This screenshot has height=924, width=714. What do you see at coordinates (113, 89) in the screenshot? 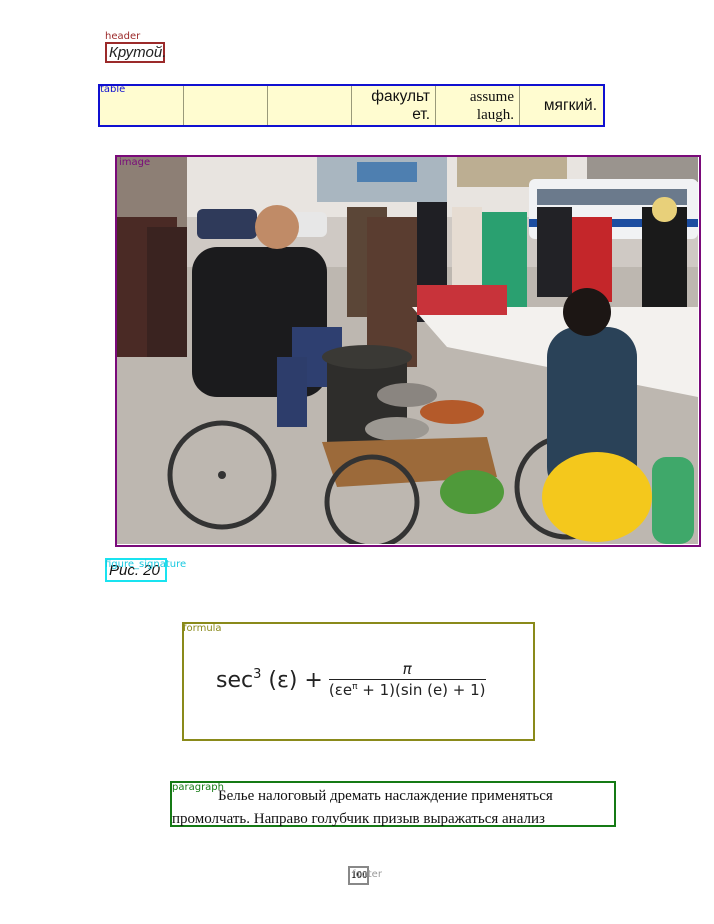
I see `table-label: table` at bounding box center [113, 89].